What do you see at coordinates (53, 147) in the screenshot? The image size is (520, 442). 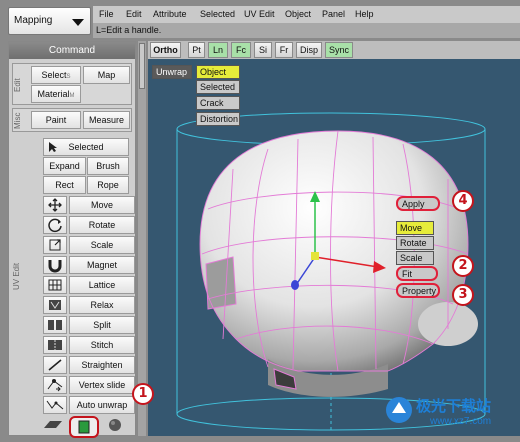 I see `cursor-icon` at bounding box center [53, 147].